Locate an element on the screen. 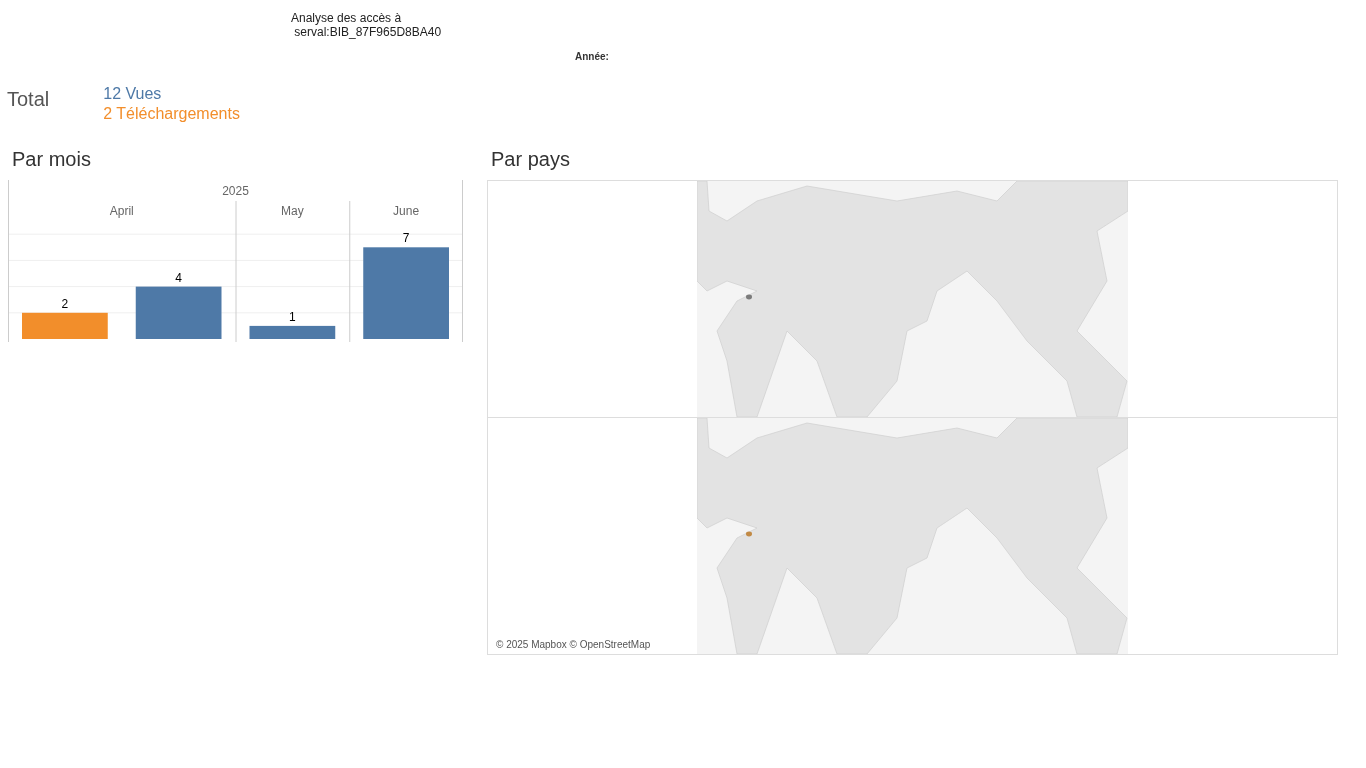 The width and height of the screenshot is (1366, 768). month-header: April is located at coordinates (121, 211).